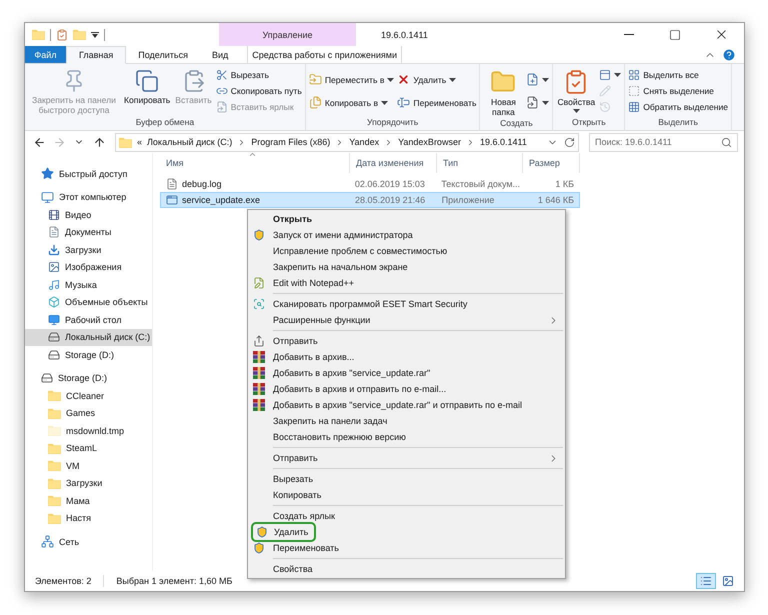  What do you see at coordinates (39, 142) in the screenshot?
I see `back-icon` at bounding box center [39, 142].